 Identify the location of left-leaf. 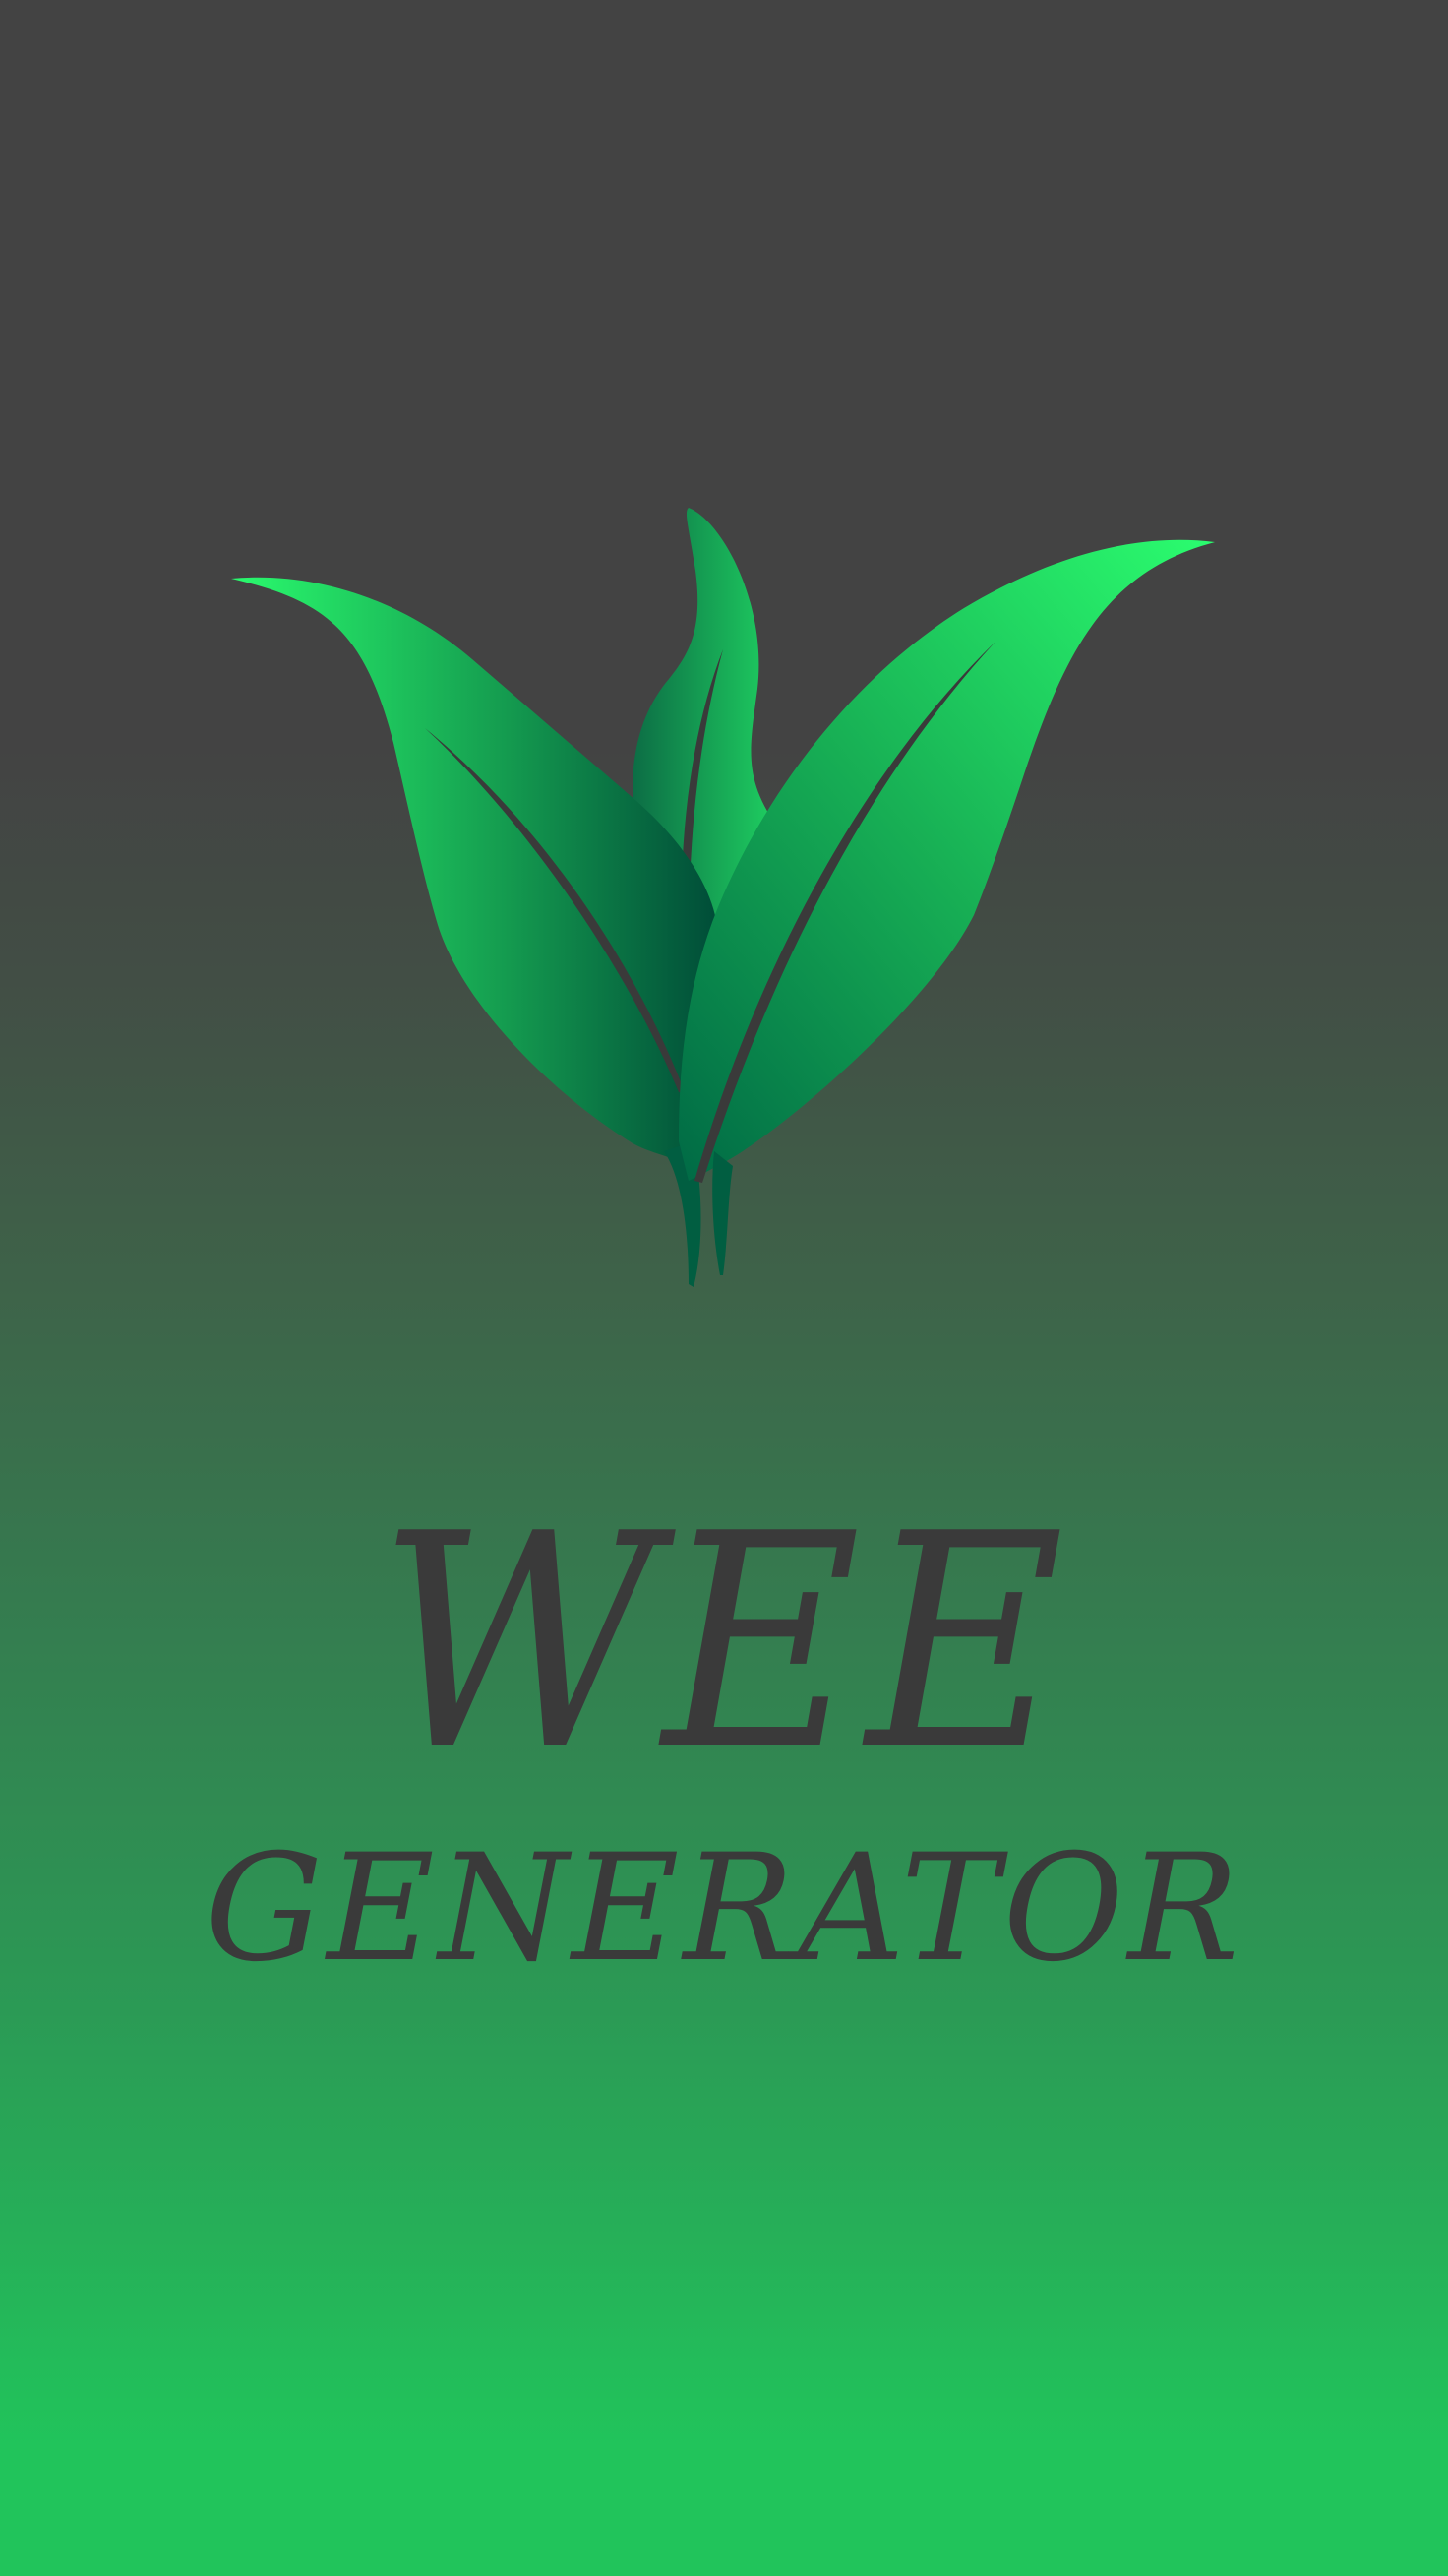
(474, 871).